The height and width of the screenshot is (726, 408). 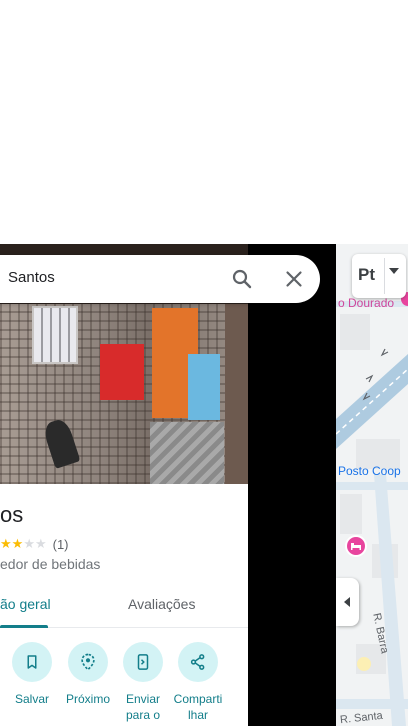 I want to click on share-label: Comparti lhar, so click(x=198, y=707).